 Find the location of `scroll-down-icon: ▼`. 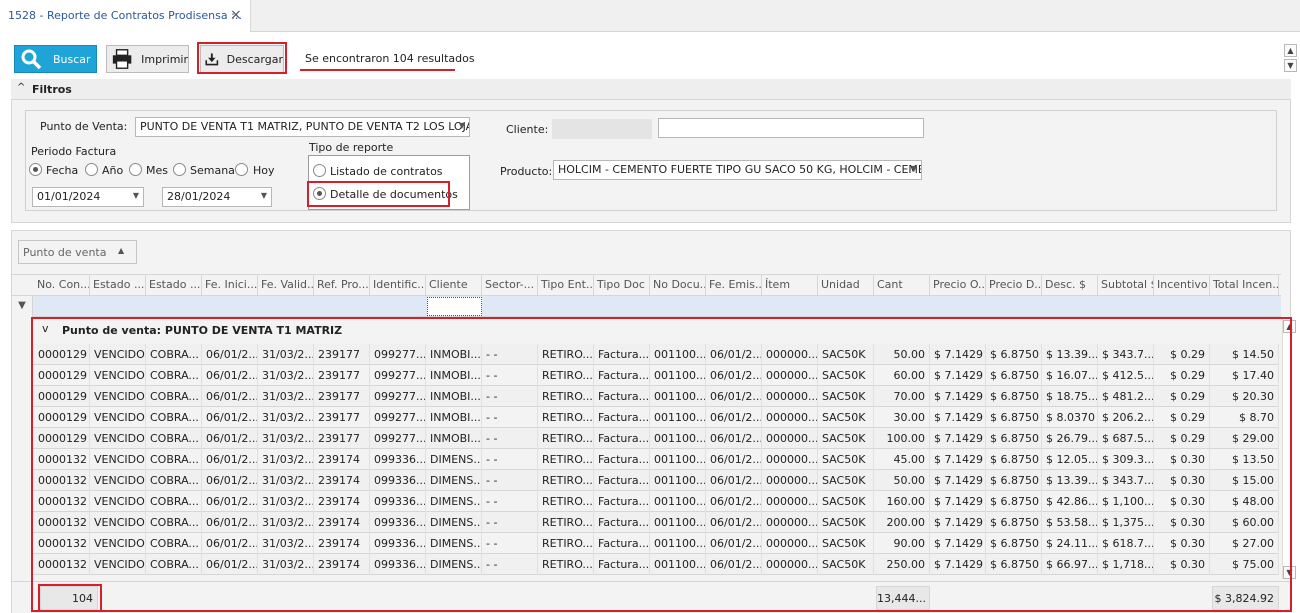

scroll-down-icon: ▼ is located at coordinates (1290, 65).